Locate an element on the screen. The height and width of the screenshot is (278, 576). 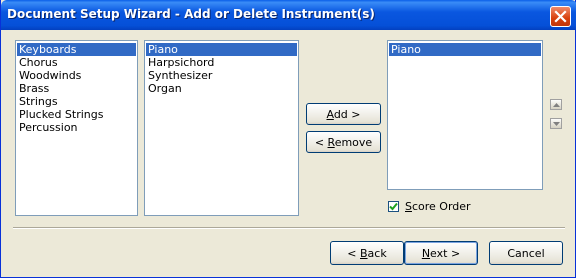
move-down-button is located at coordinates (556, 123).